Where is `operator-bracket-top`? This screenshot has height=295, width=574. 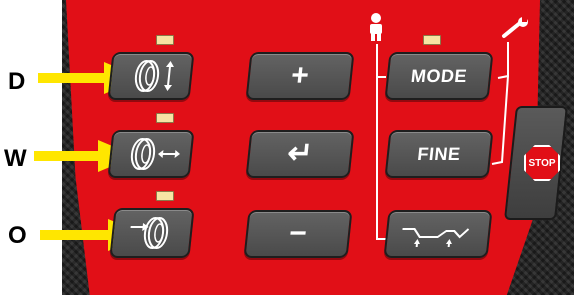 operator-bracket-top is located at coordinates (381, 77).